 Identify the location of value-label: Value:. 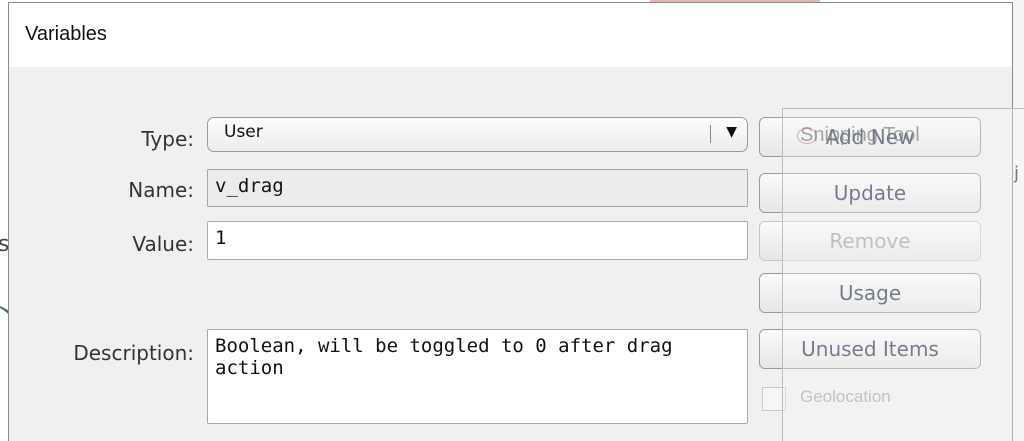
(163, 244).